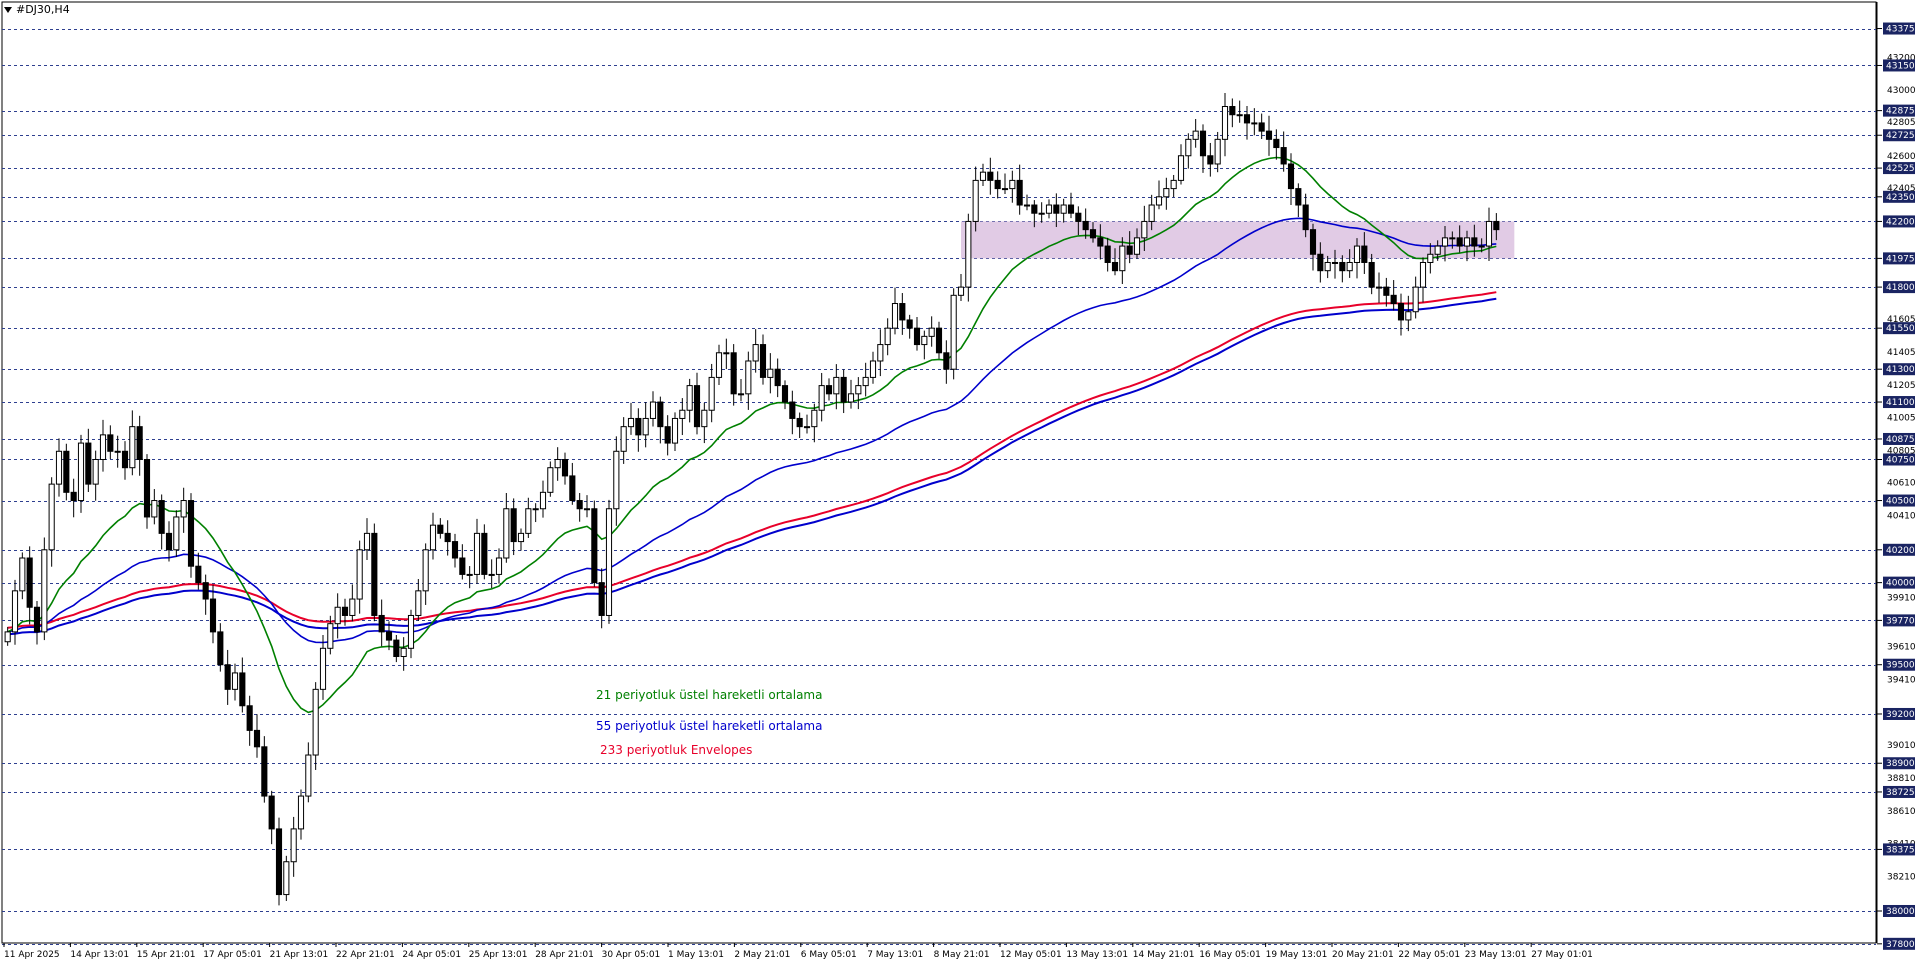  I want to click on chart-title: #DJ30,H4, so click(37, 9).